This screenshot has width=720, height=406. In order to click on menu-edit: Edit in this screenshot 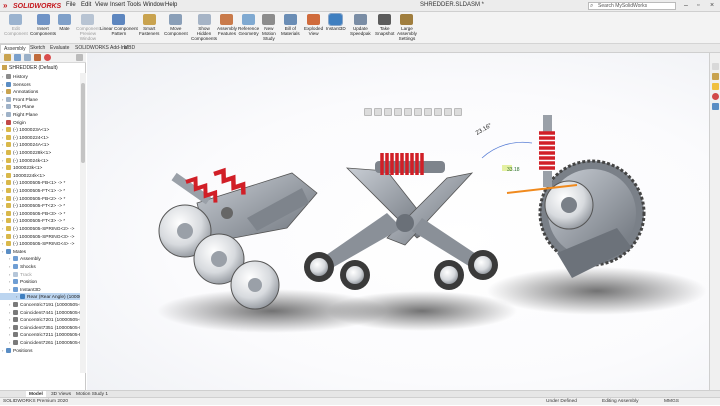, I will do `click(86, 5)`.